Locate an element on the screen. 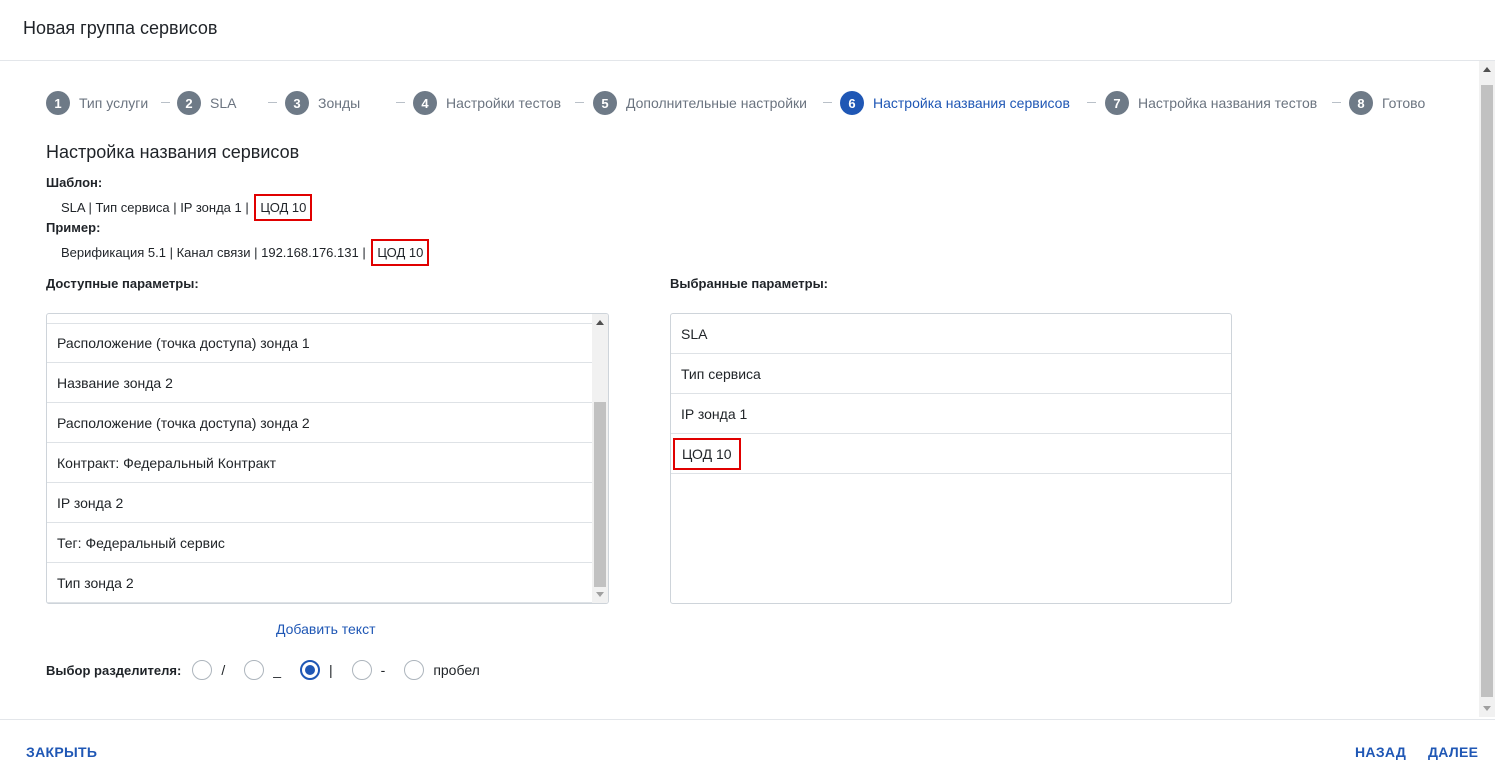 The image size is (1495, 781). radio-label: _ is located at coordinates (277, 670).